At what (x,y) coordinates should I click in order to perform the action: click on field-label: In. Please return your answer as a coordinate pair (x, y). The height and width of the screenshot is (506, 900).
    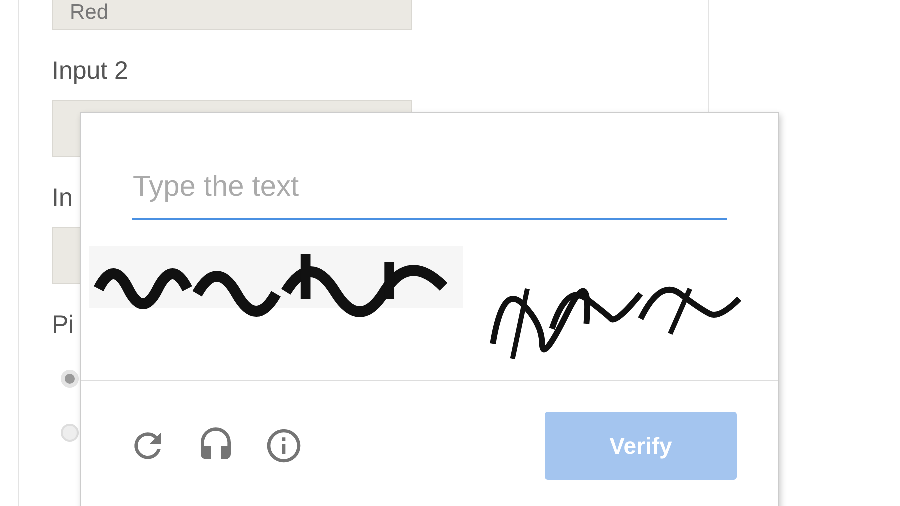
    Looking at the image, I should click on (62, 198).